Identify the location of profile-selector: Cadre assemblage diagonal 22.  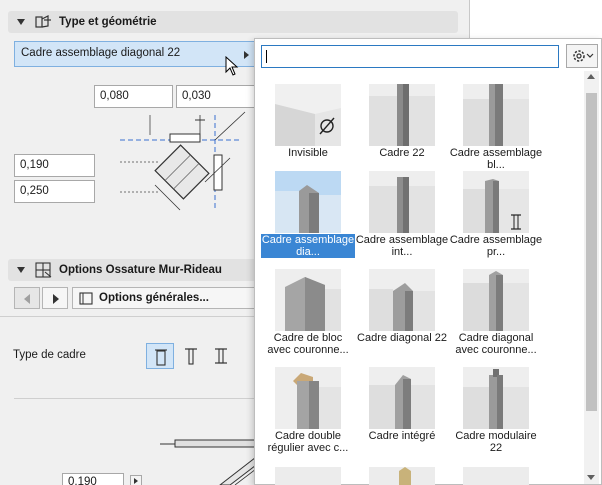
(135, 54).